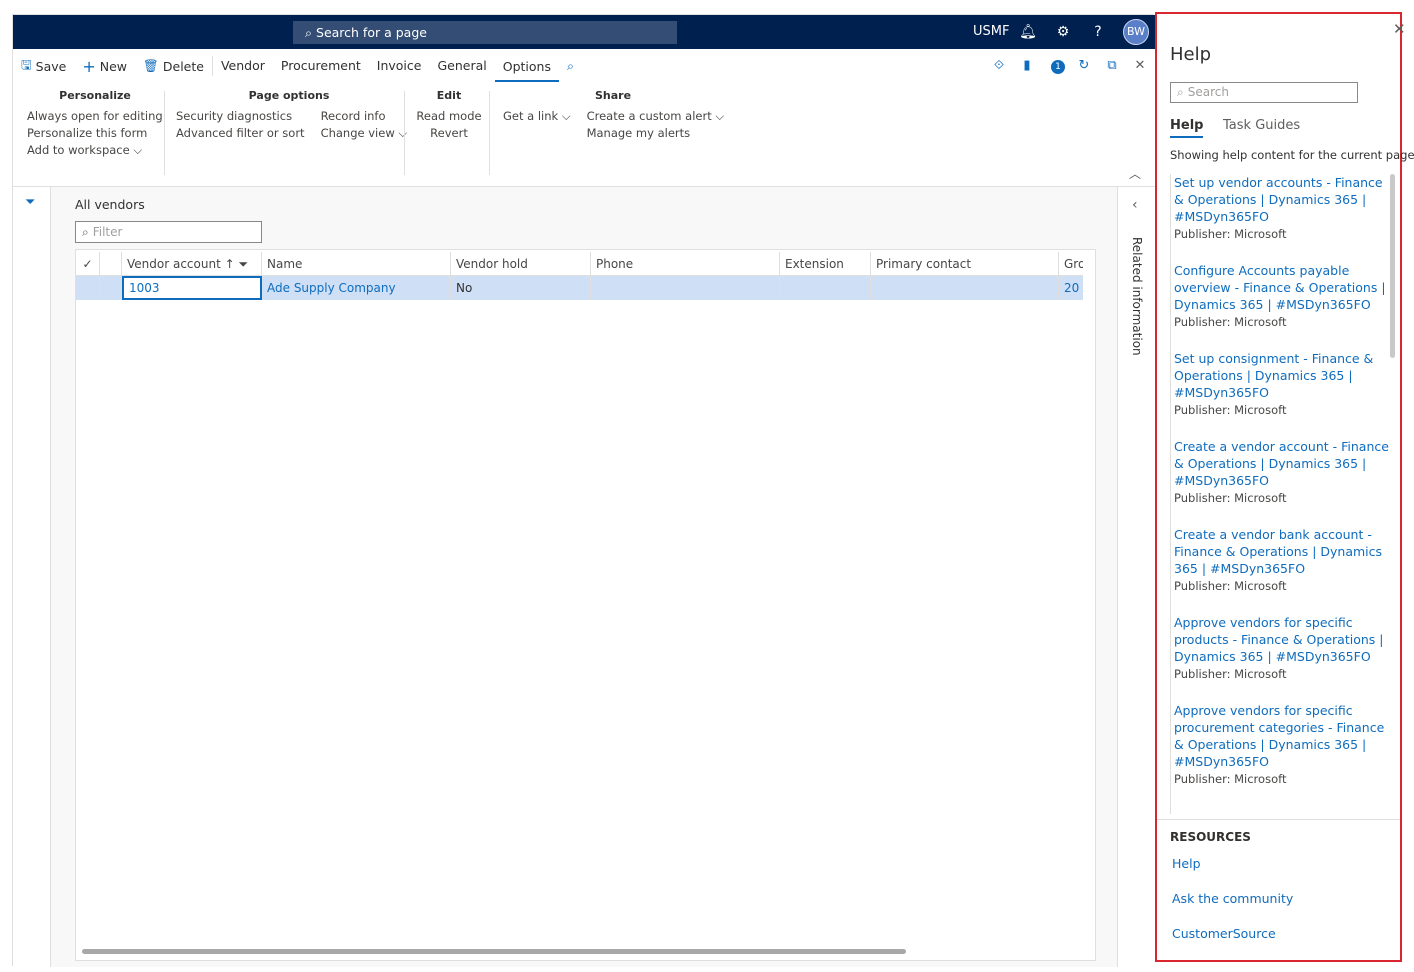 The width and height of the screenshot is (1414, 972). Describe the element at coordinates (321, 66) in the screenshot. I see `tab-procurement: Procurement` at that location.